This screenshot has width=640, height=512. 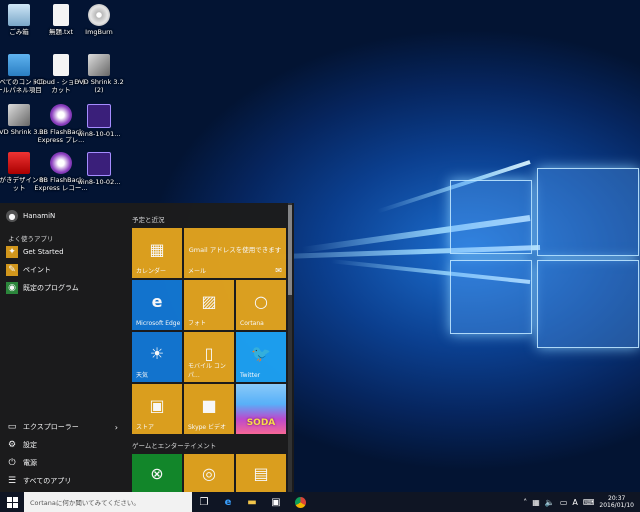 What do you see at coordinates (12, 288) in the screenshot?
I see `default-programs-icon: ◉` at bounding box center [12, 288].